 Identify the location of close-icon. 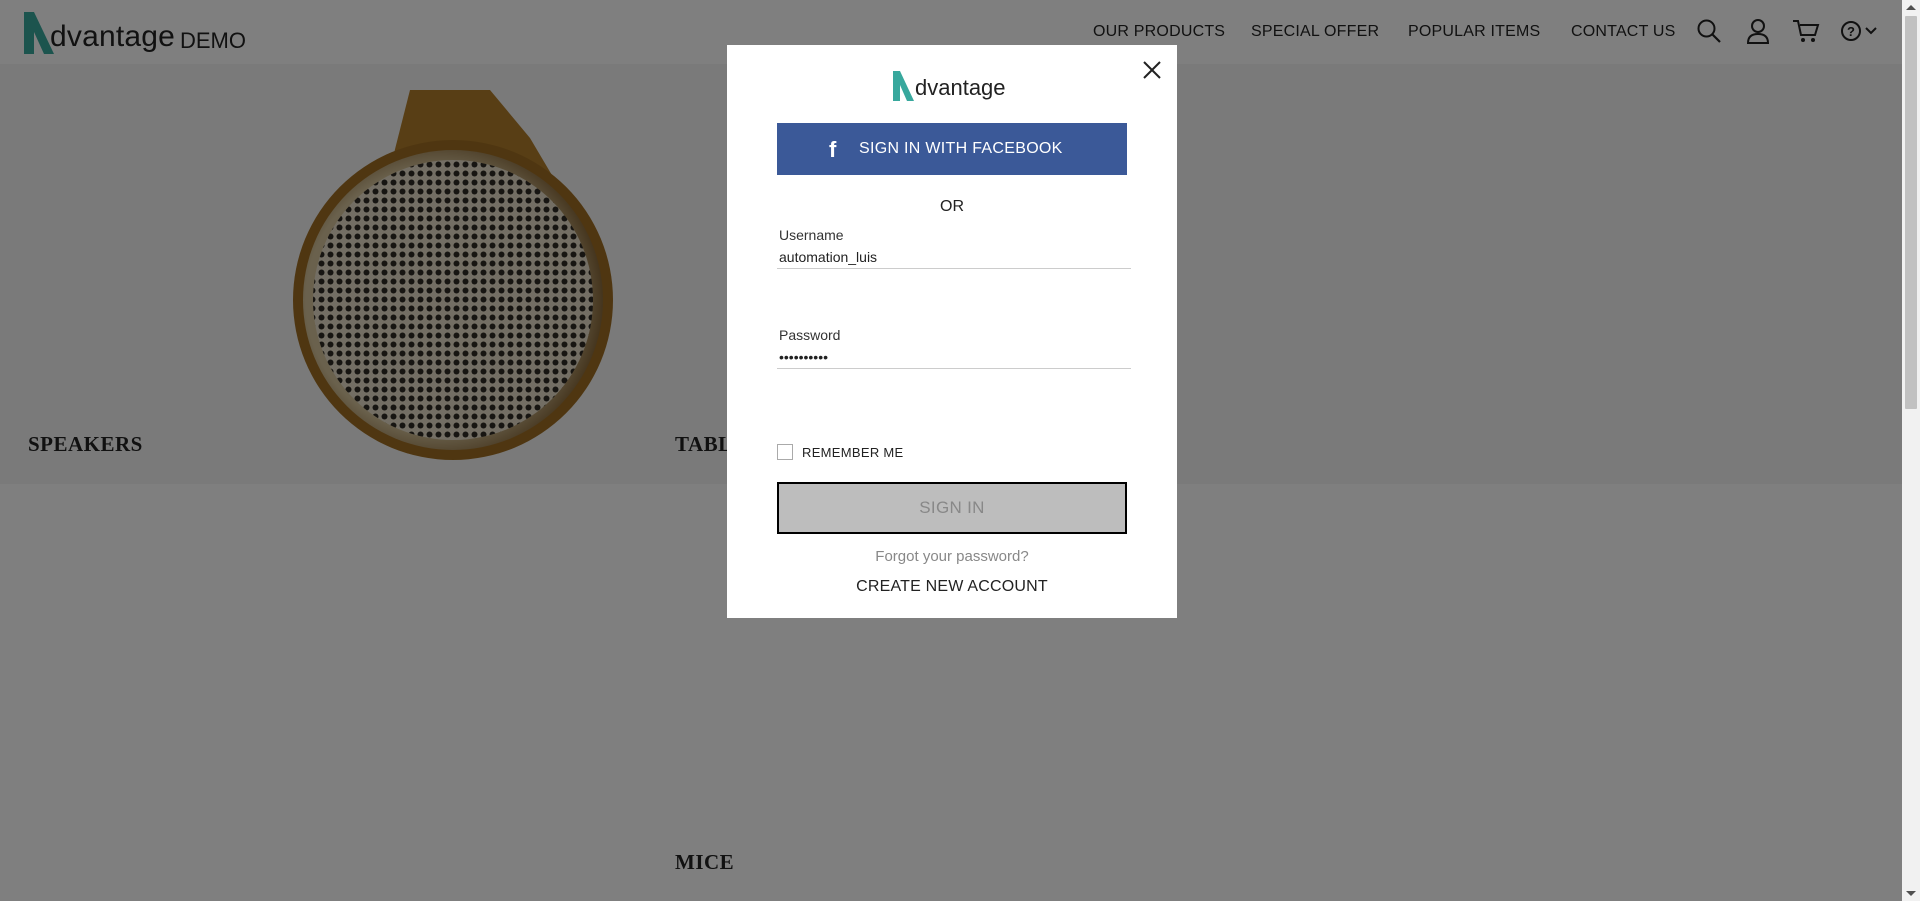
(1152, 70).